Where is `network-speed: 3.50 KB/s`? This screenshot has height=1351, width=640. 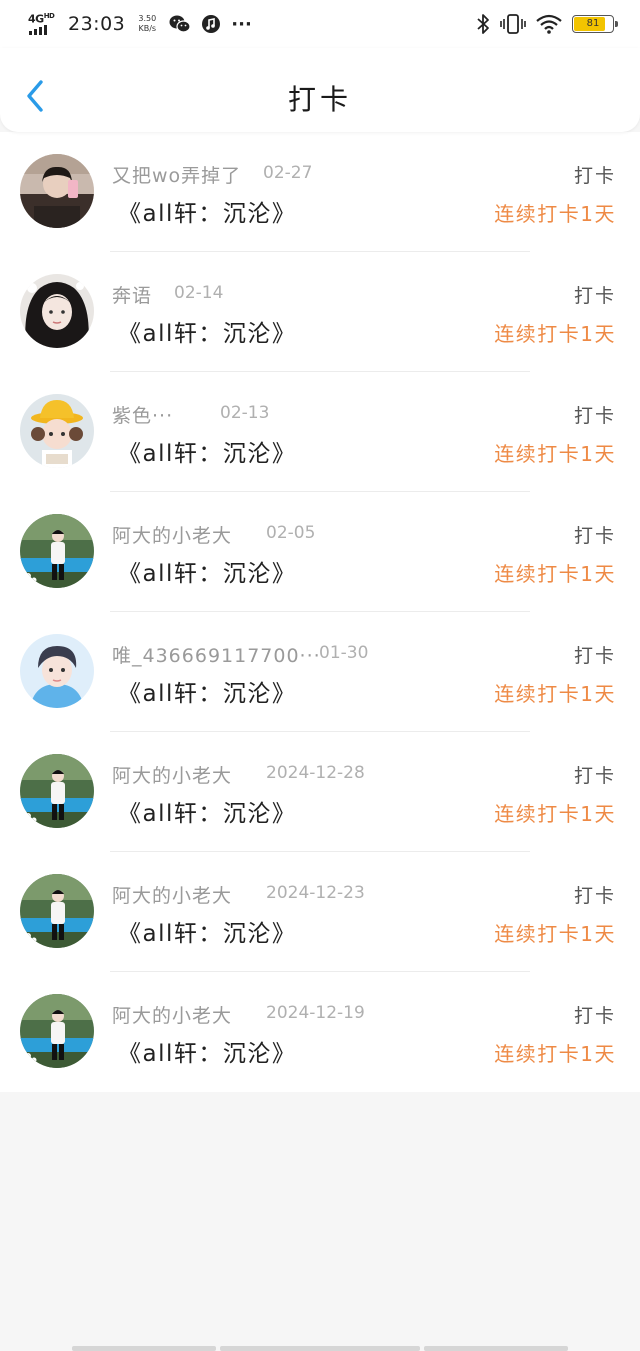 network-speed: 3.50 KB/s is located at coordinates (147, 23).